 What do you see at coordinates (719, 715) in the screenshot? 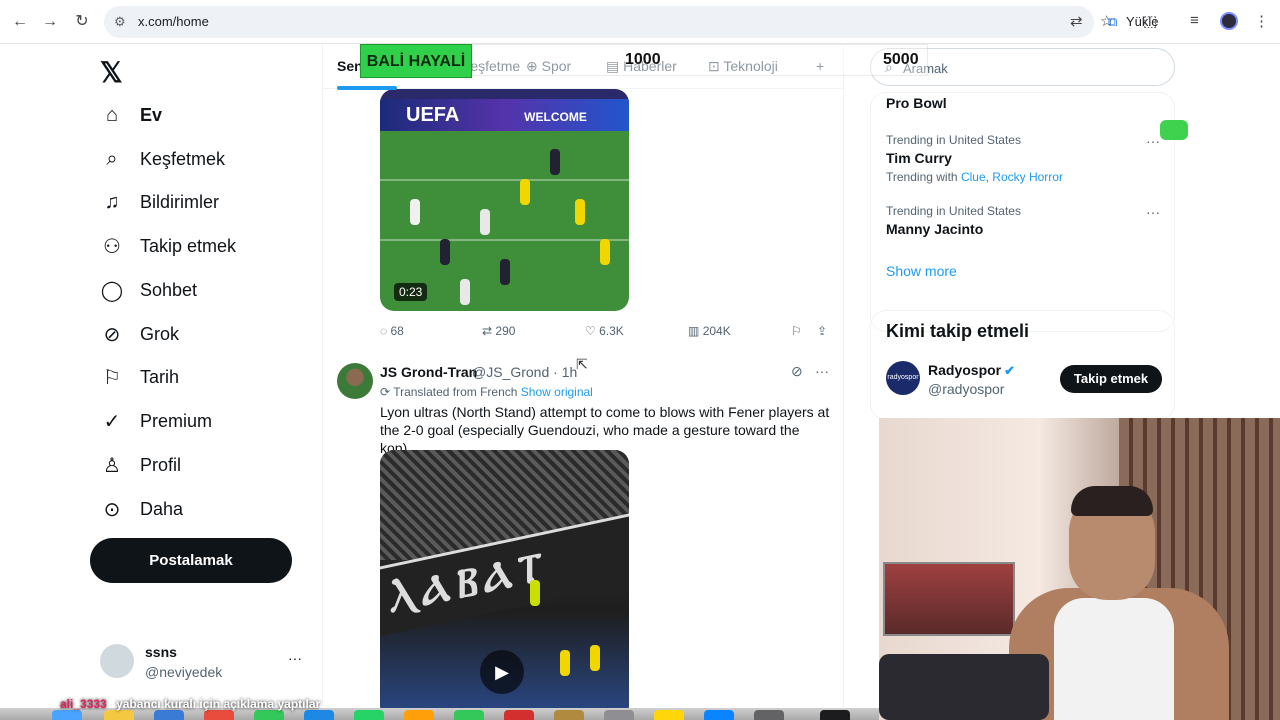
I see `app-store-icon` at bounding box center [719, 715].